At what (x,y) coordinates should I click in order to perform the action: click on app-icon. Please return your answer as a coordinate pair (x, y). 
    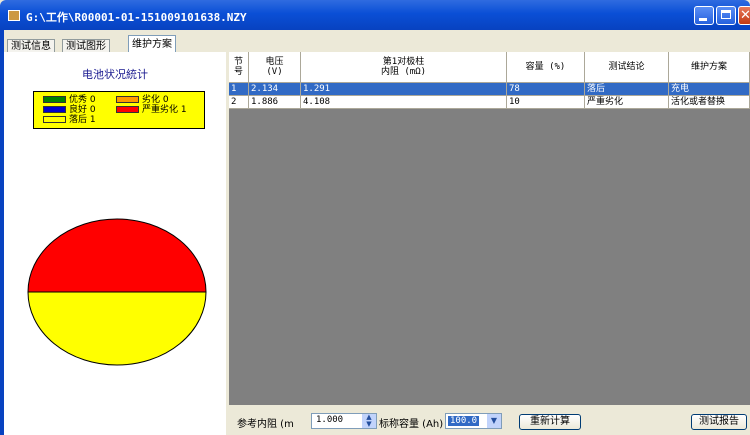
    Looking at the image, I should click on (14, 15).